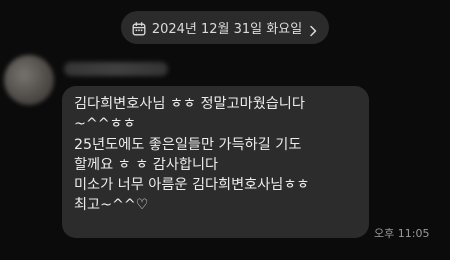 This screenshot has height=260, width=450. Describe the element at coordinates (146, 164) in the screenshot. I see `message-line: 할께요 ㅎ ㅎ 감사합니다` at that location.